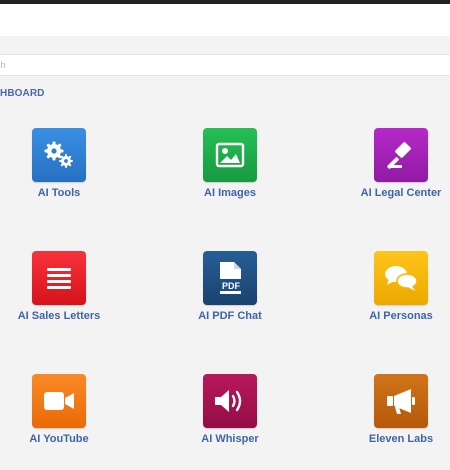 This screenshot has height=470, width=450. Describe the element at coordinates (230, 155) in the screenshot. I see `image-icon` at that location.